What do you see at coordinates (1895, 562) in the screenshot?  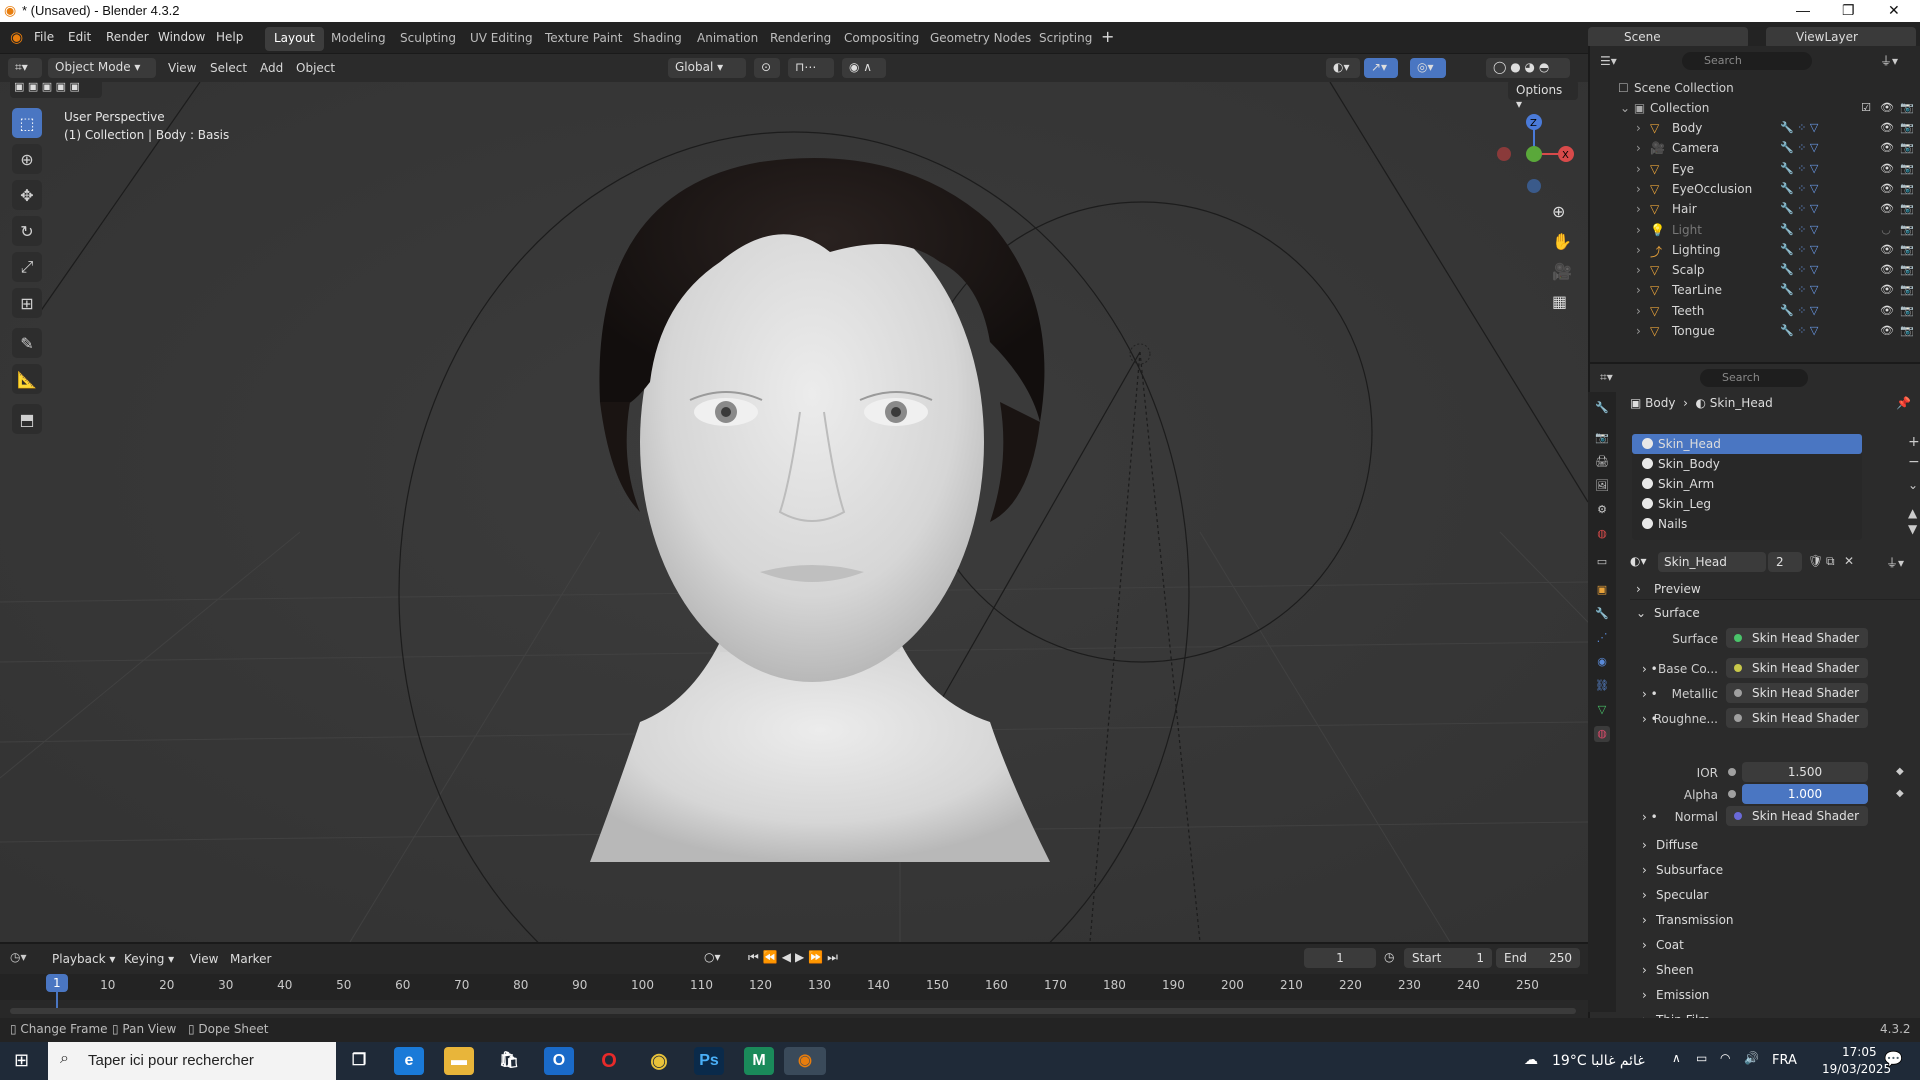 I see `material-filter-icon: ⏚▾` at bounding box center [1895, 562].